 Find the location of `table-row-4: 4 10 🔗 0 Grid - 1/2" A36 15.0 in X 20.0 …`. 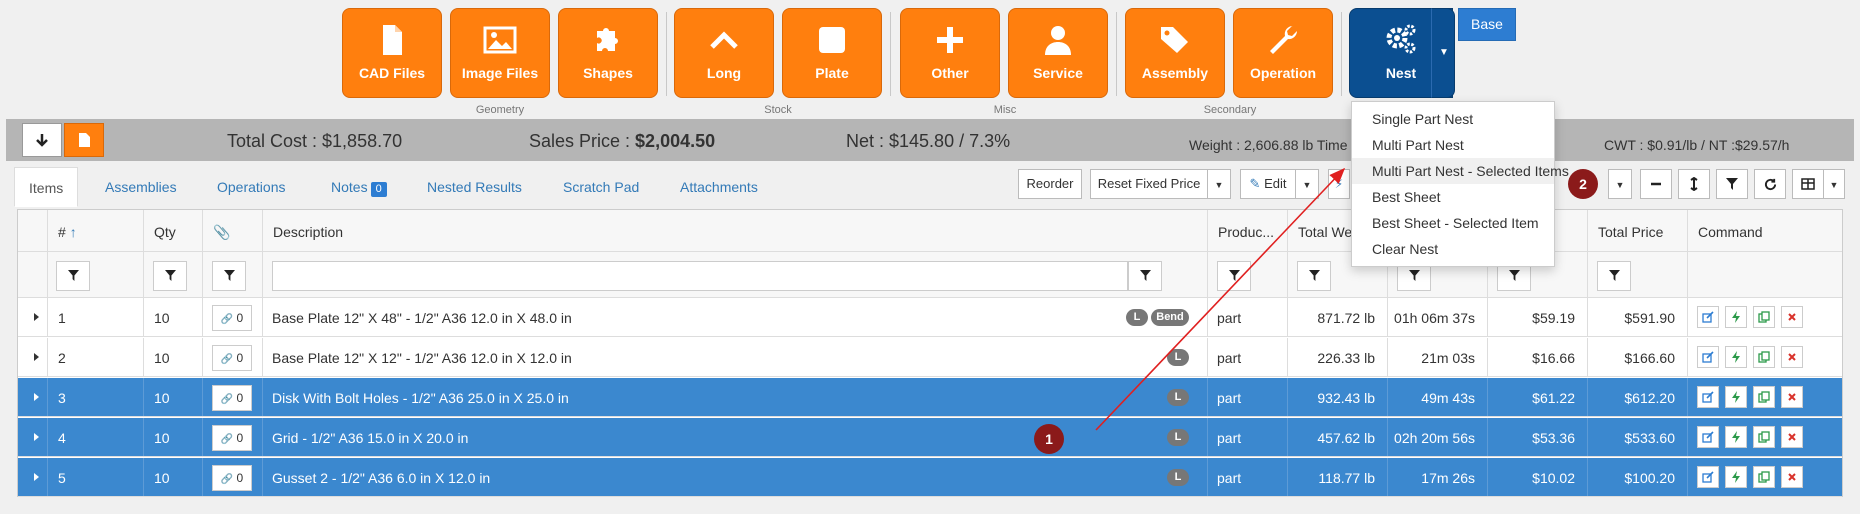

table-row-4: 4 10 🔗 0 Grid - 1/2" A36 15.0 in X 20.0 … is located at coordinates (930, 437).